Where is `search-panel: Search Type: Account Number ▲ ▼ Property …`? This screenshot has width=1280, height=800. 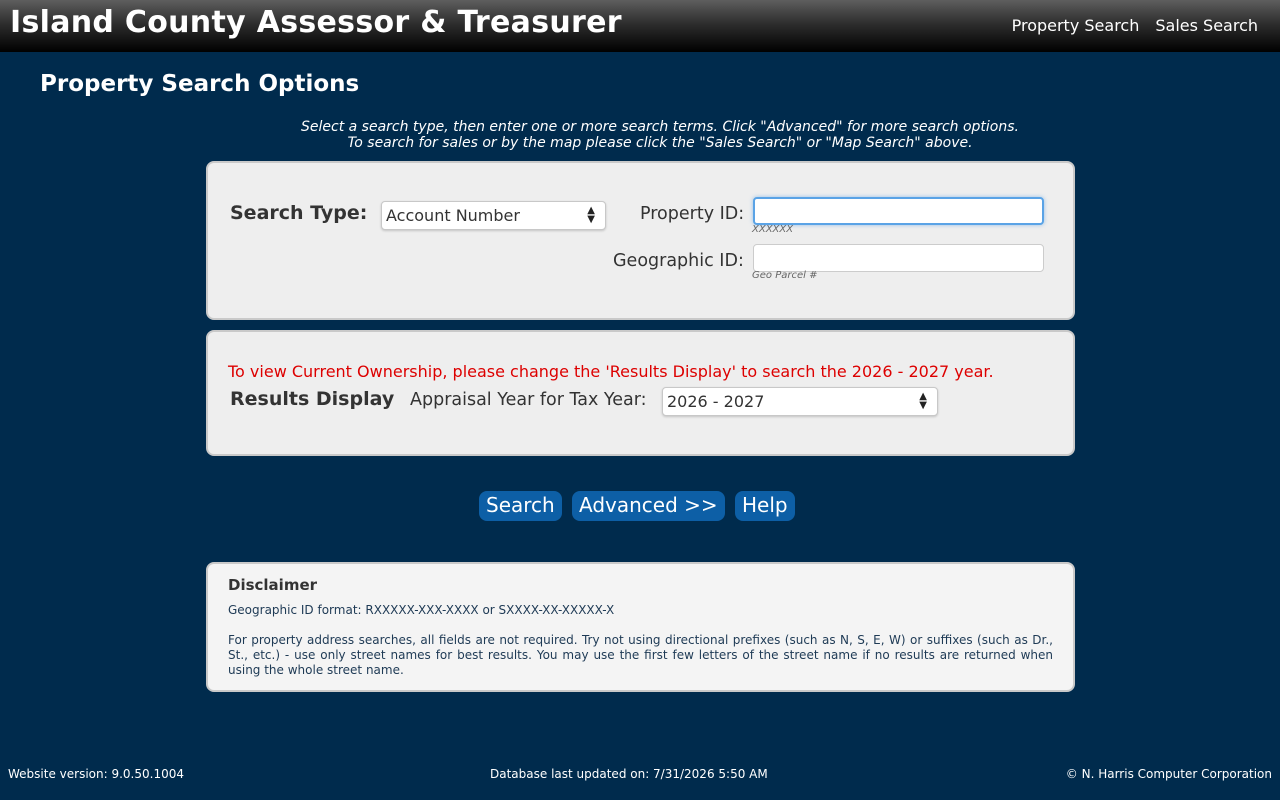 search-panel: Search Type: Account Number ▲ ▼ Property … is located at coordinates (640, 240).